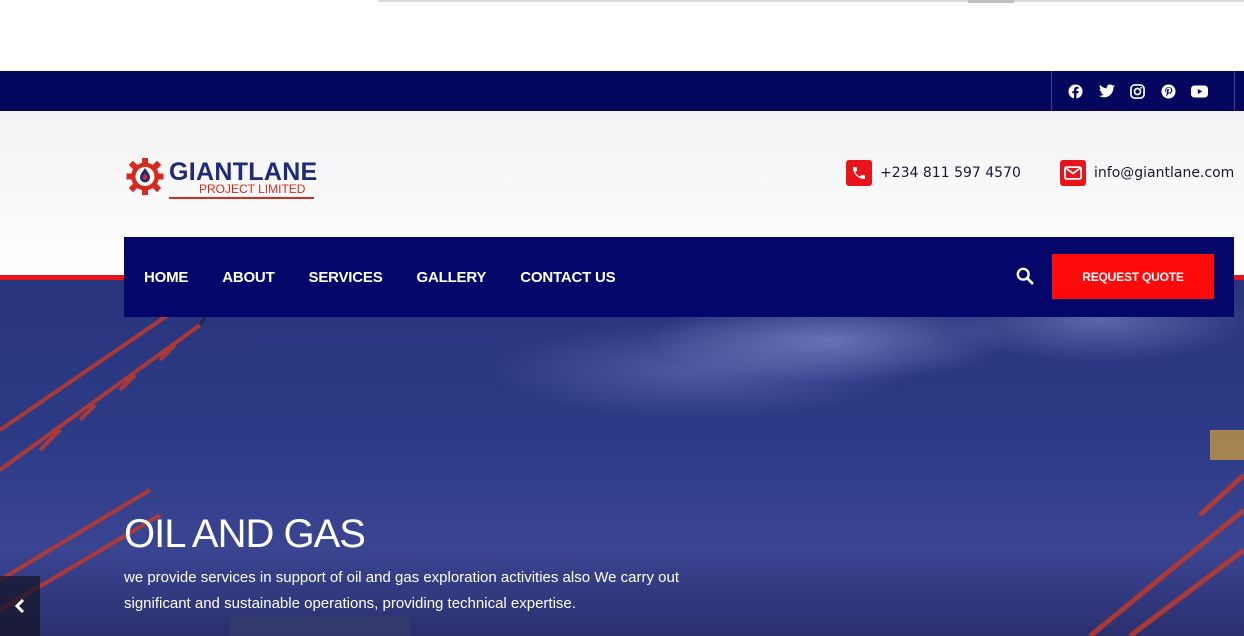 The height and width of the screenshot is (636, 1244). I want to click on email-contact: info@giantlane.com, so click(1147, 173).